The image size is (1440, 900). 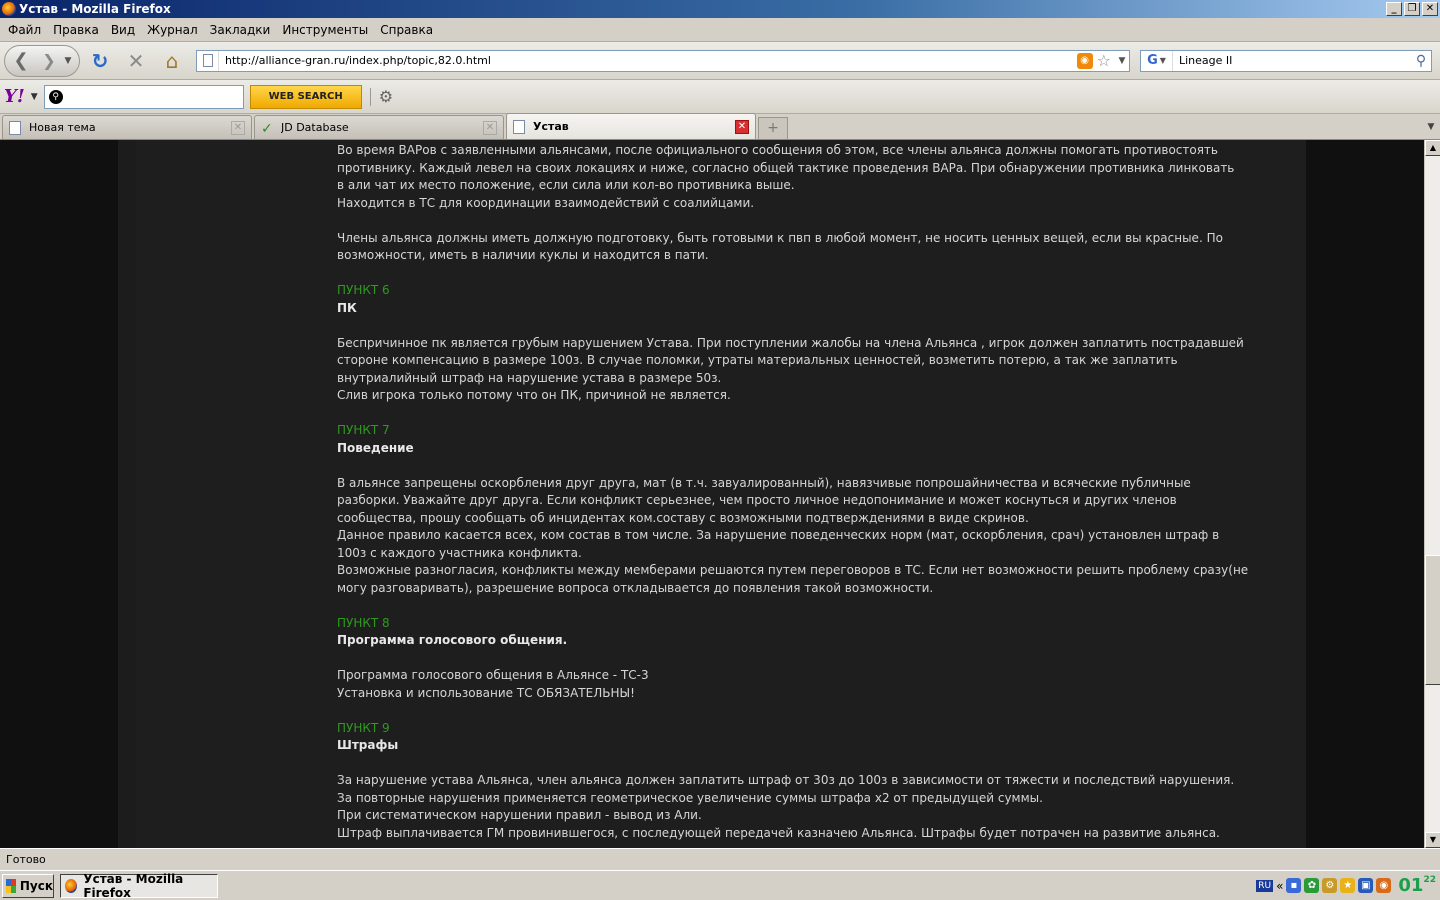 I want to click on scroll-up-arrow-icon: ▲, so click(x=1432, y=148).